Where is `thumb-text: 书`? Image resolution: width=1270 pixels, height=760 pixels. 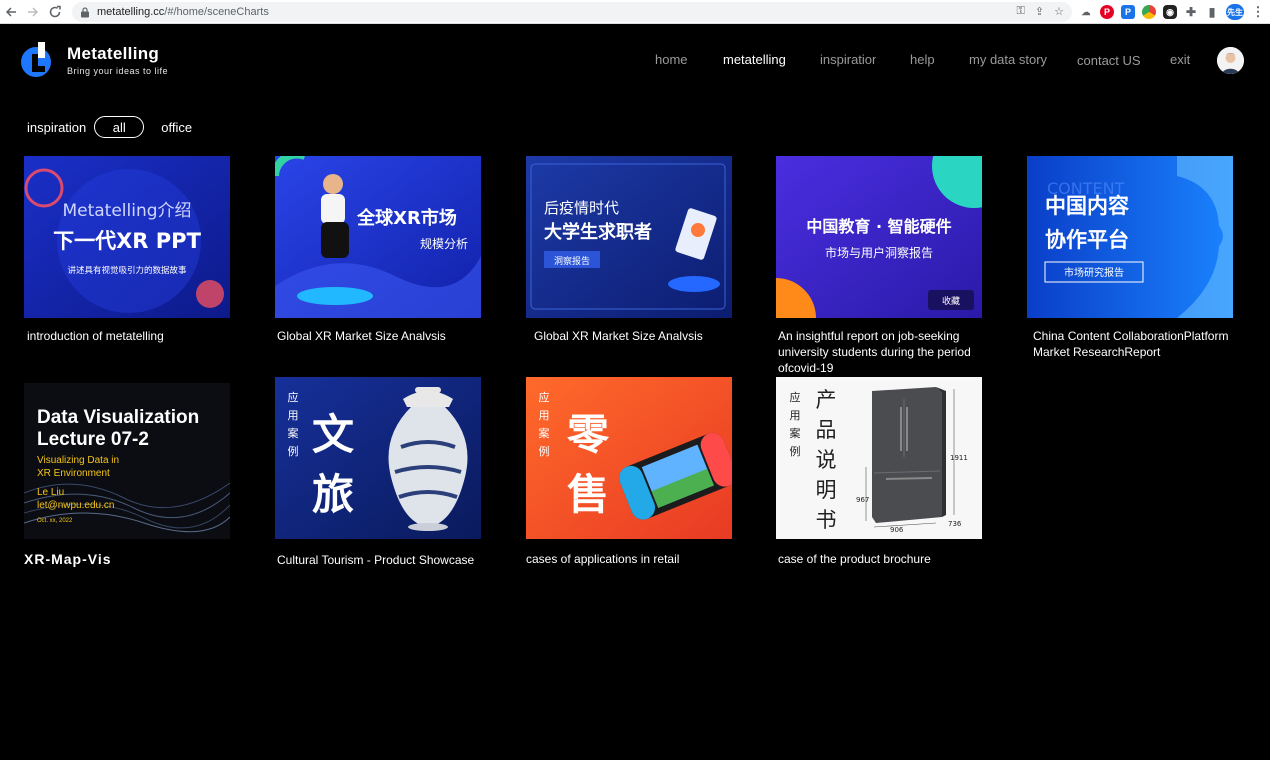 thumb-text: 书 is located at coordinates (826, 520).